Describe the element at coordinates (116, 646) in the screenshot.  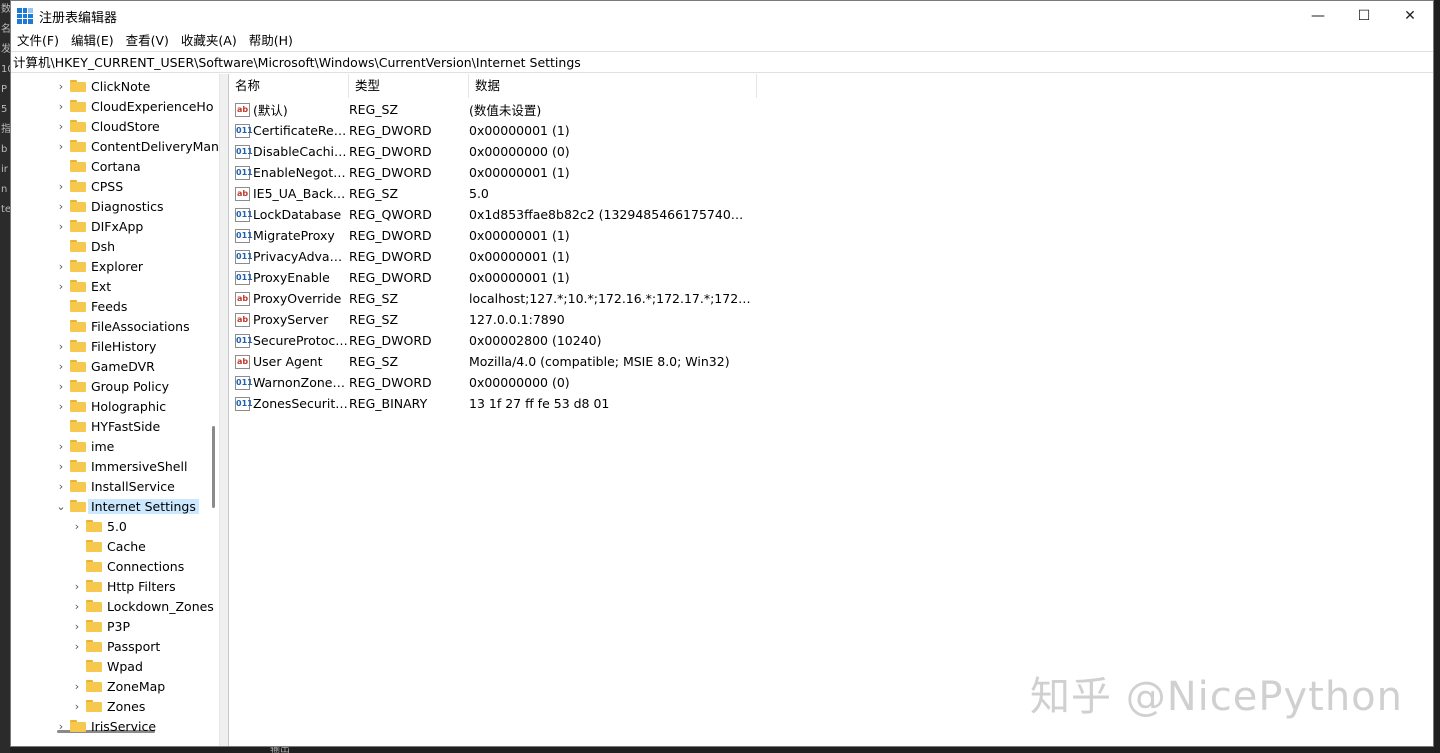
I see `tree-node: › Passport` at that location.